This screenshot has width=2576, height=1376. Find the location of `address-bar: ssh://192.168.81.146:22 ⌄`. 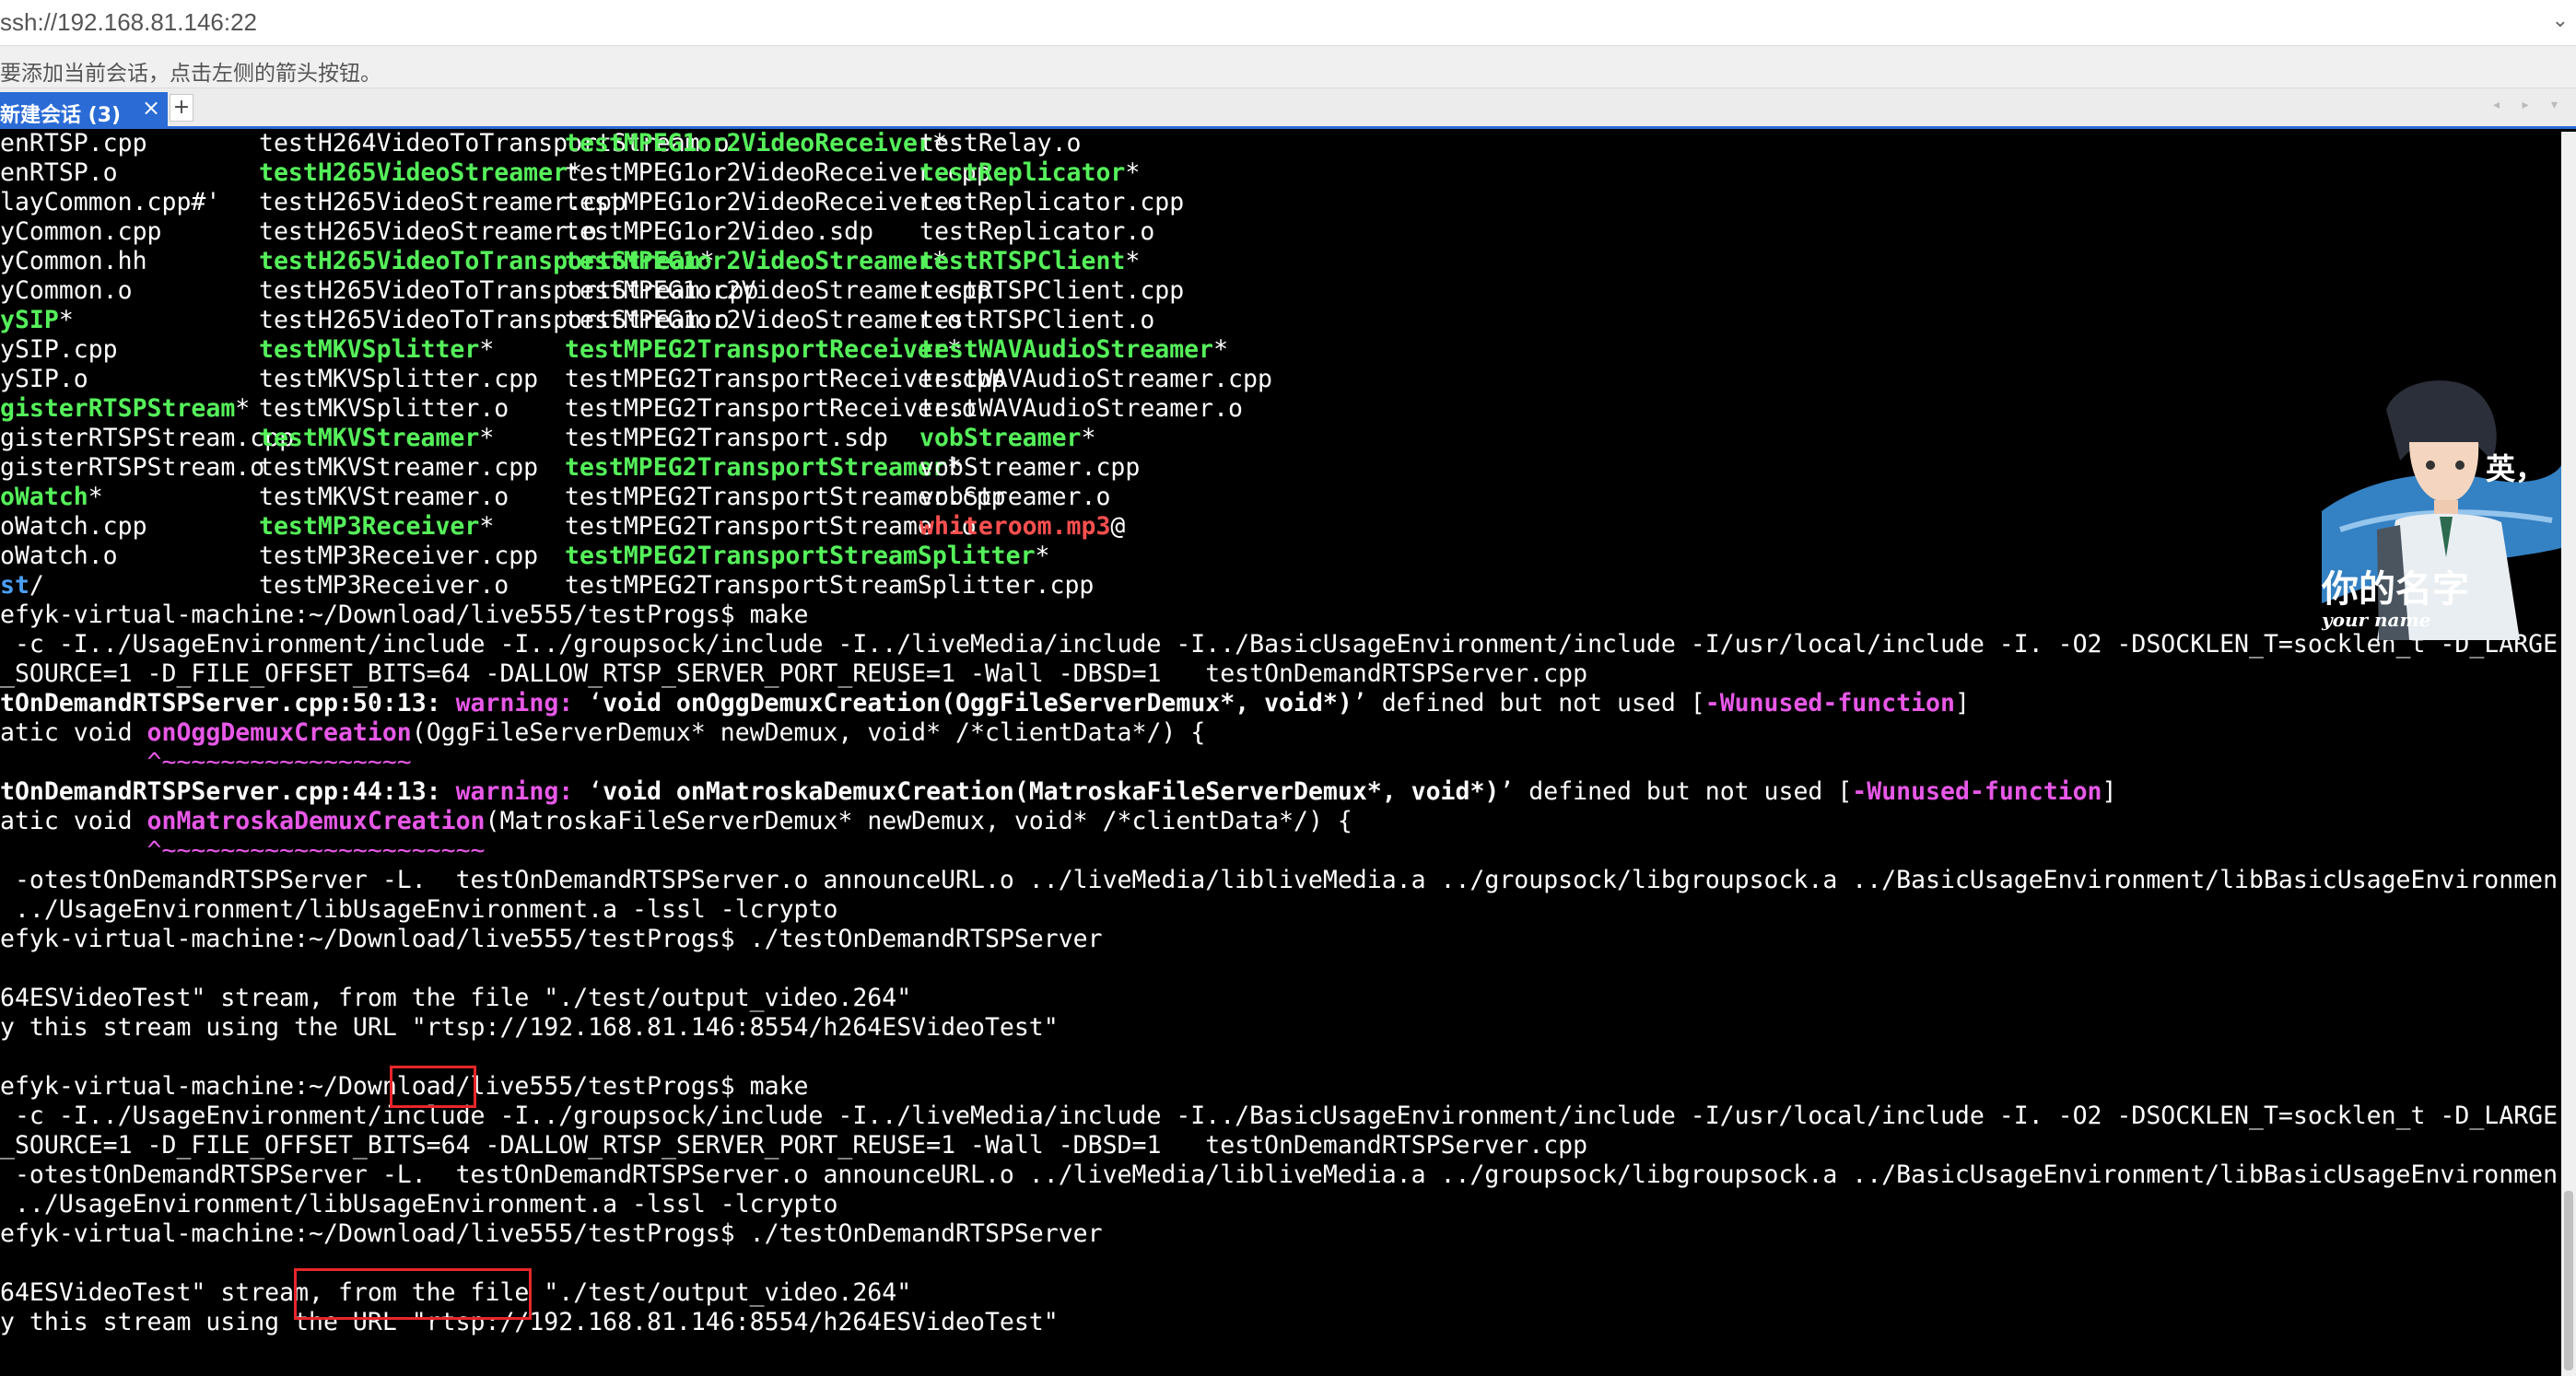

address-bar: ssh://192.168.81.146:22 ⌄ is located at coordinates (1288, 23).